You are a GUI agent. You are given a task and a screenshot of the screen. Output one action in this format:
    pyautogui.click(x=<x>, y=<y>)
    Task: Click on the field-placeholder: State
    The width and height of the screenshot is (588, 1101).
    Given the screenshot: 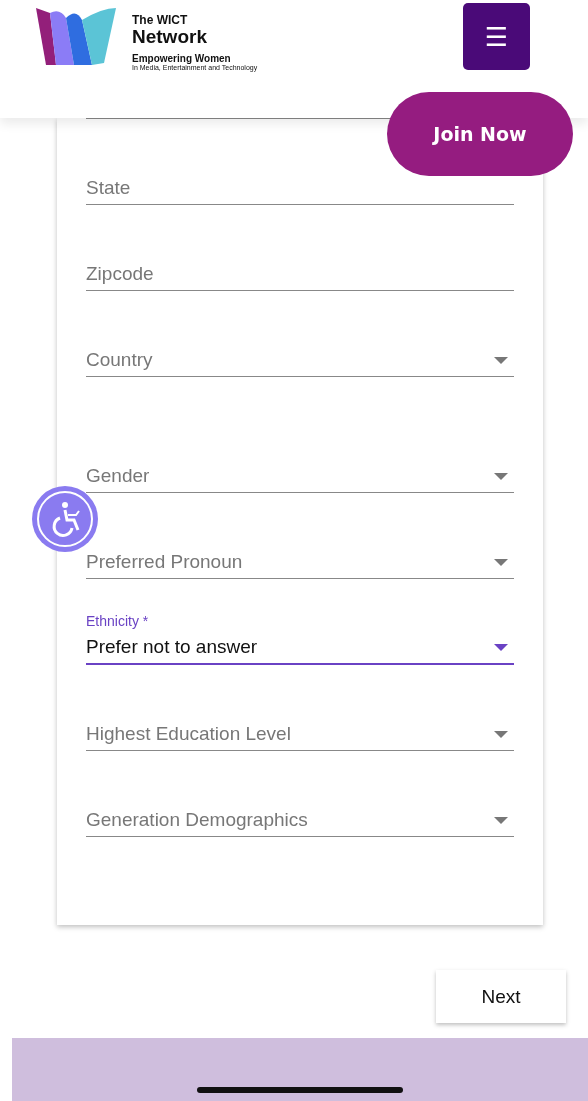 What is the action you would take?
    pyautogui.click(x=108, y=188)
    